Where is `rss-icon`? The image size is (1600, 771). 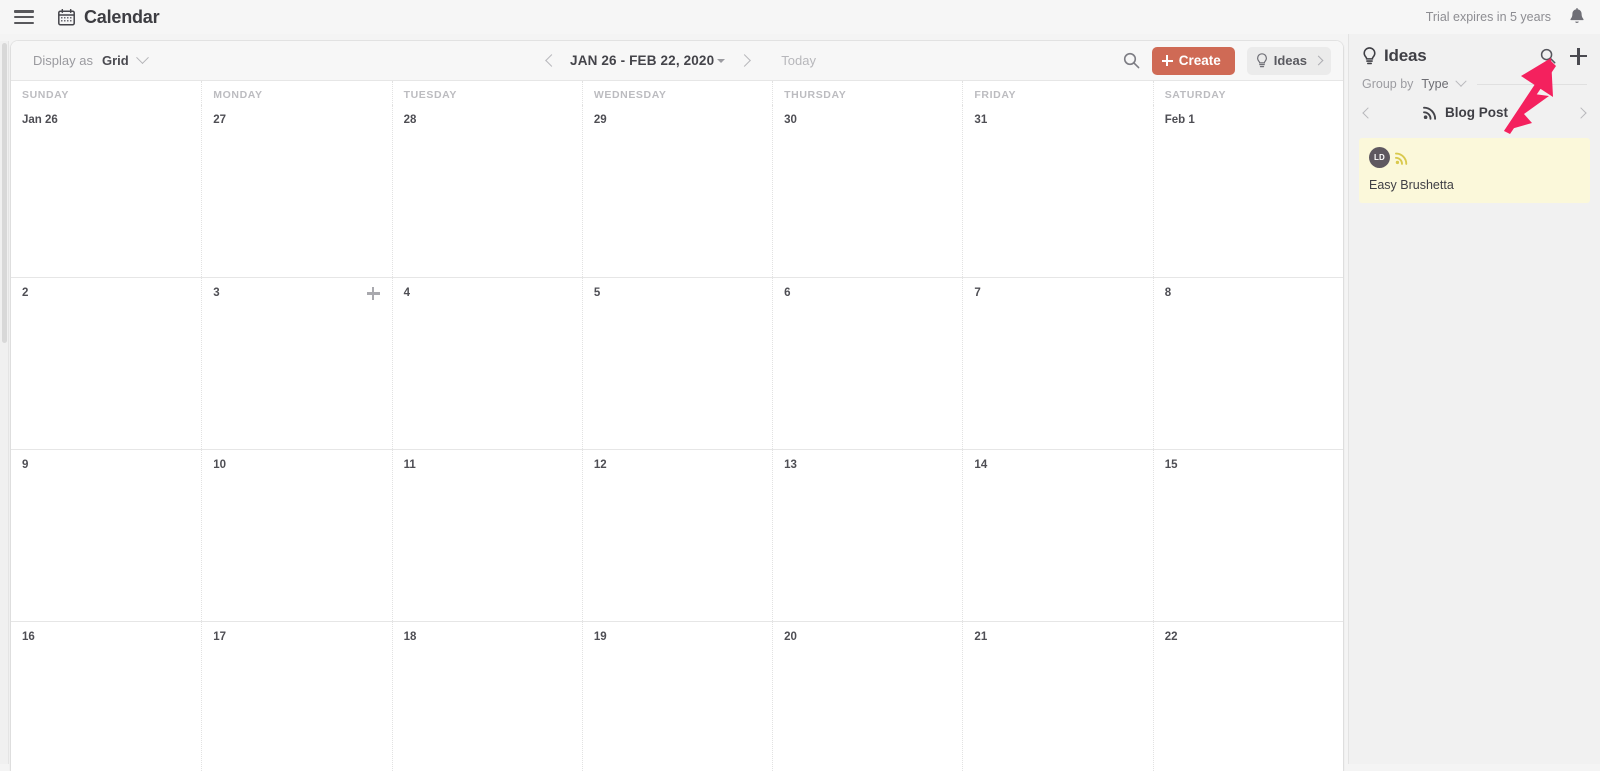 rss-icon is located at coordinates (1430, 113).